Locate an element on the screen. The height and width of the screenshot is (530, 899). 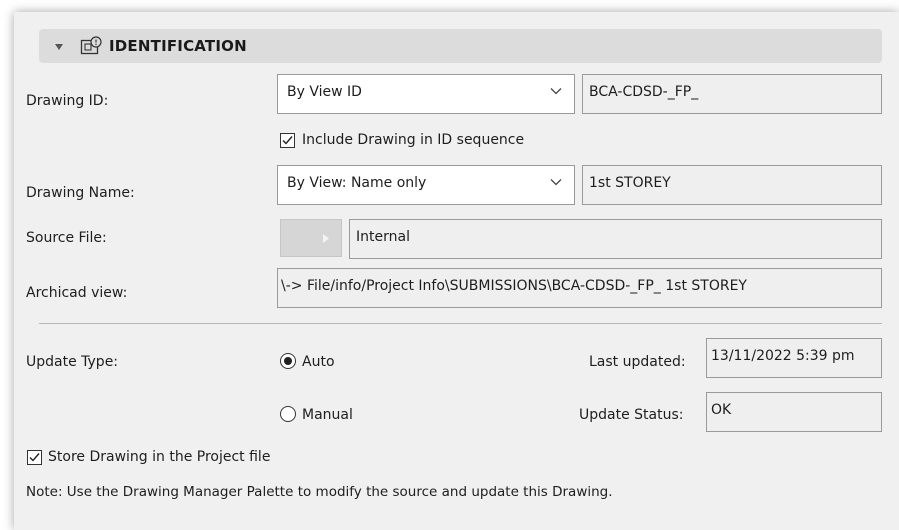
archicad-view-label: Archicad view: is located at coordinates (77, 293).